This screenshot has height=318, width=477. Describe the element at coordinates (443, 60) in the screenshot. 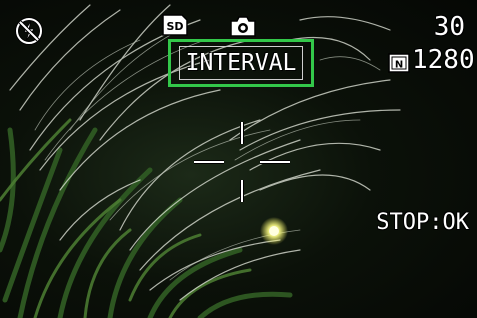

I see `resolution-value: 1280` at that location.